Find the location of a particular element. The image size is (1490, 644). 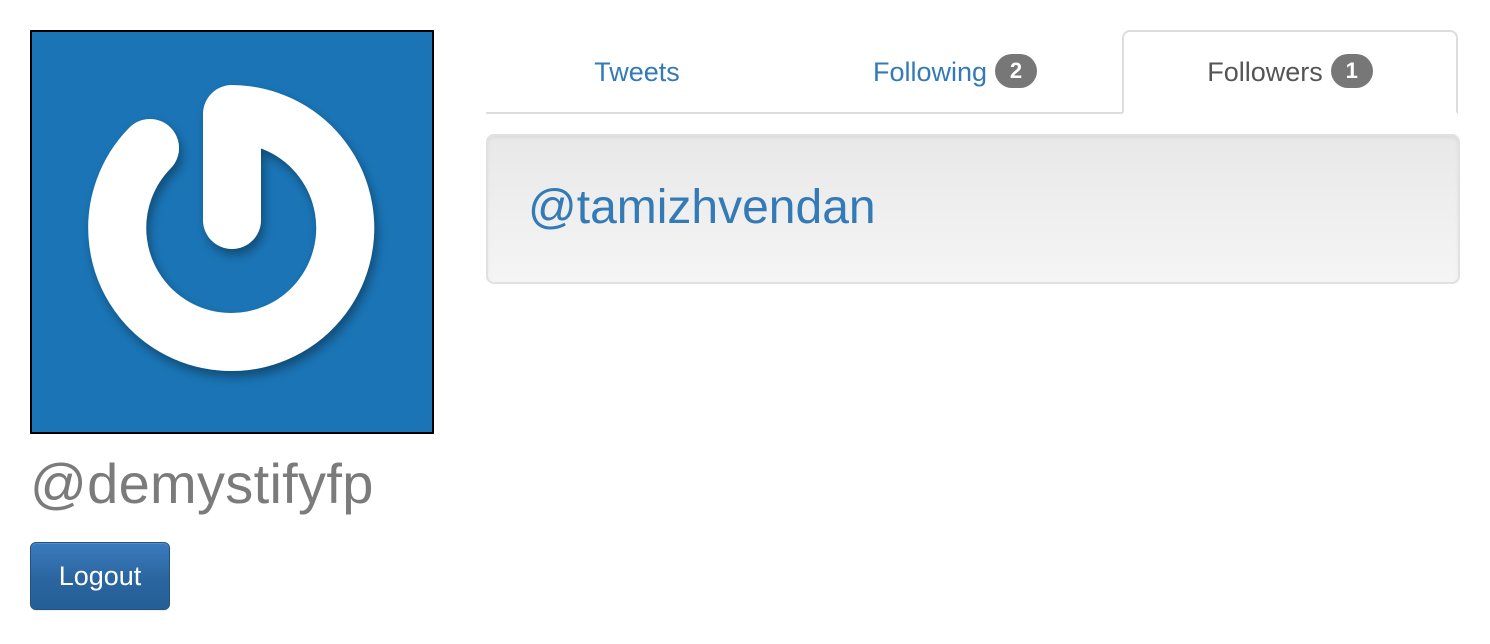

tab-following-label: Following is located at coordinates (930, 72).